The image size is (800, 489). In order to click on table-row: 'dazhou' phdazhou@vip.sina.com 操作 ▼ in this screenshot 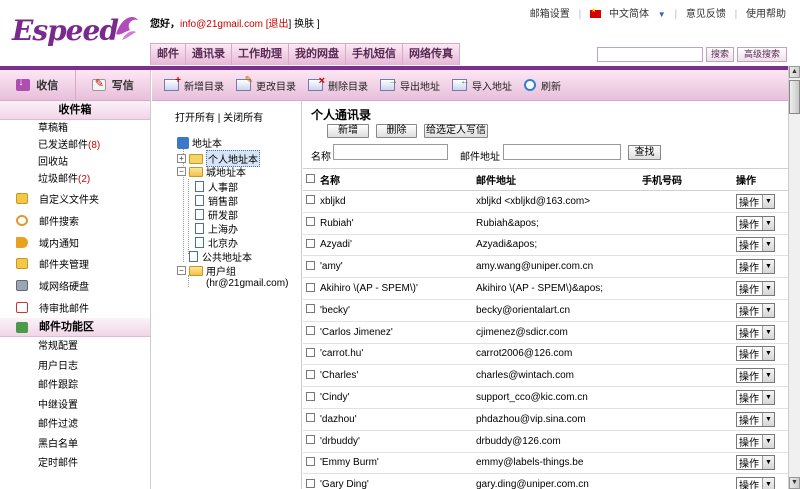, I will do `click(545, 420)`.